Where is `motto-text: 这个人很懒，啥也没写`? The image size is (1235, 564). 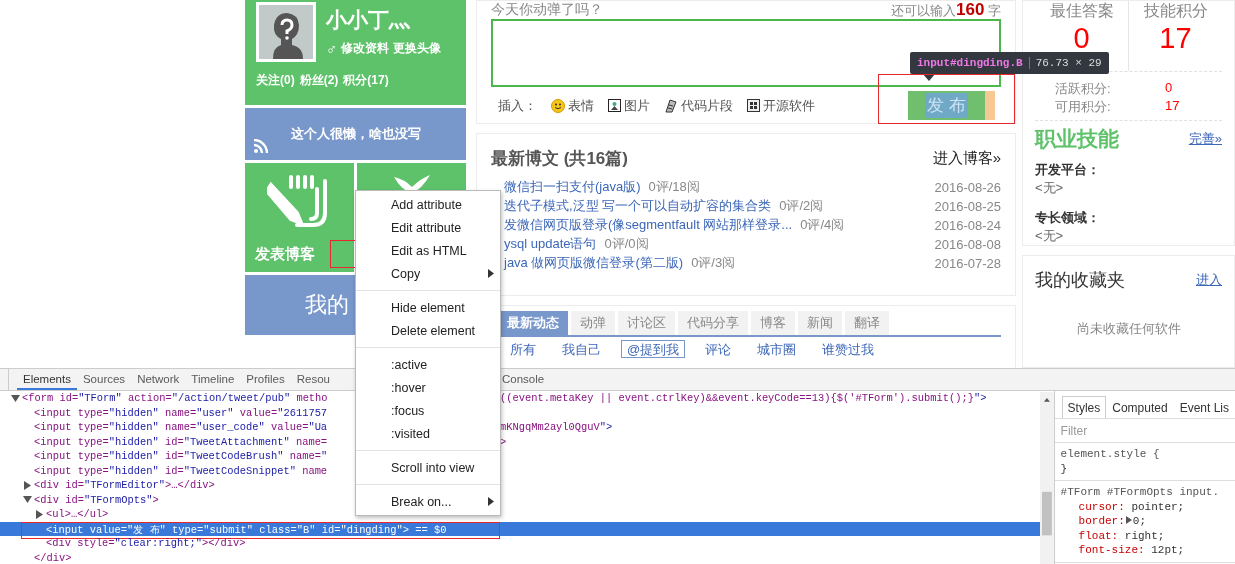
motto-text: 这个人很懒，啥也没写 is located at coordinates (355, 134).